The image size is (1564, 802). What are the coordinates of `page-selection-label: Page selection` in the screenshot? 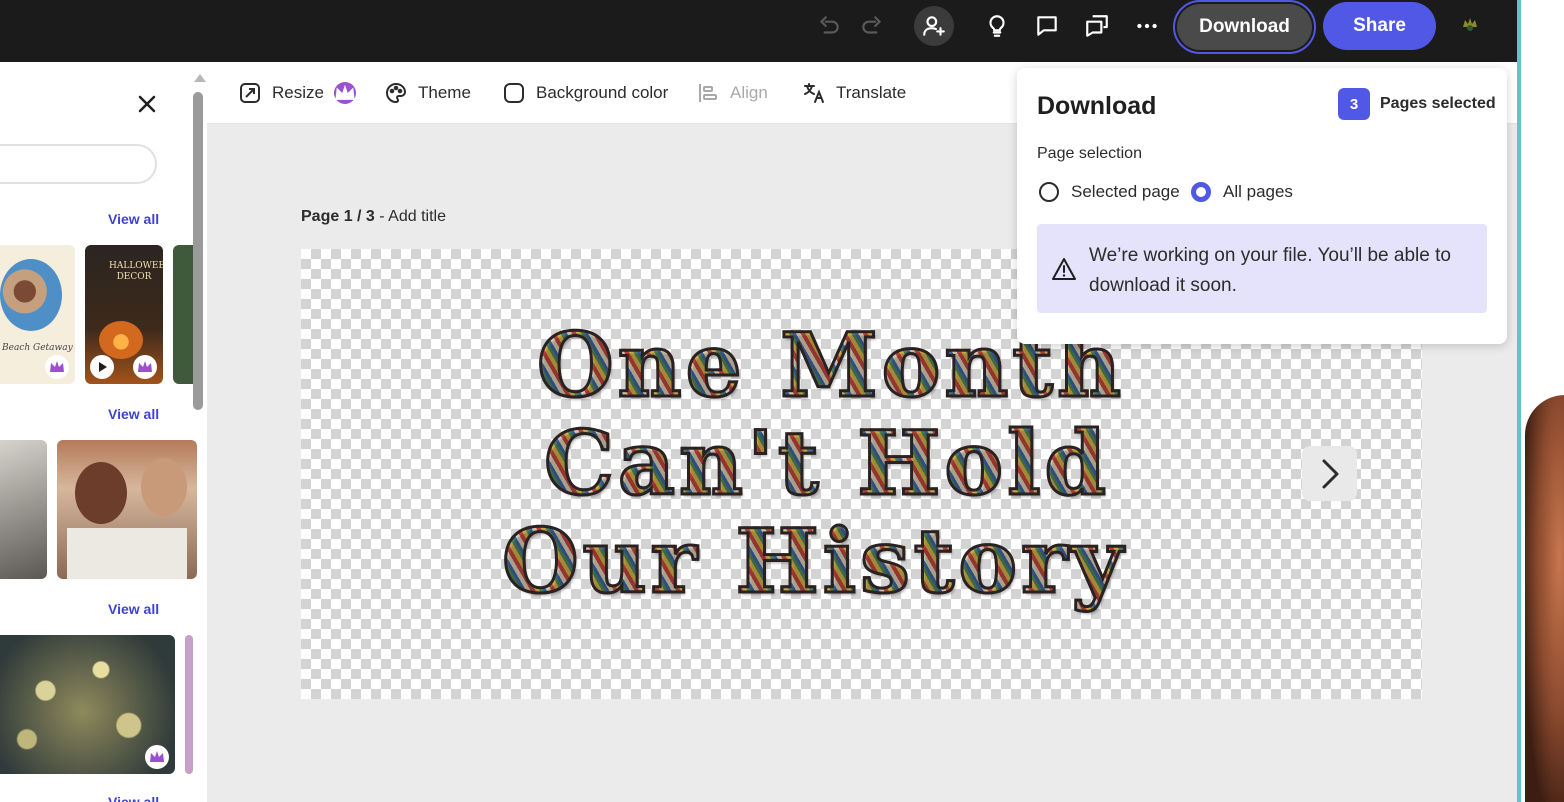 It's located at (1089, 153).